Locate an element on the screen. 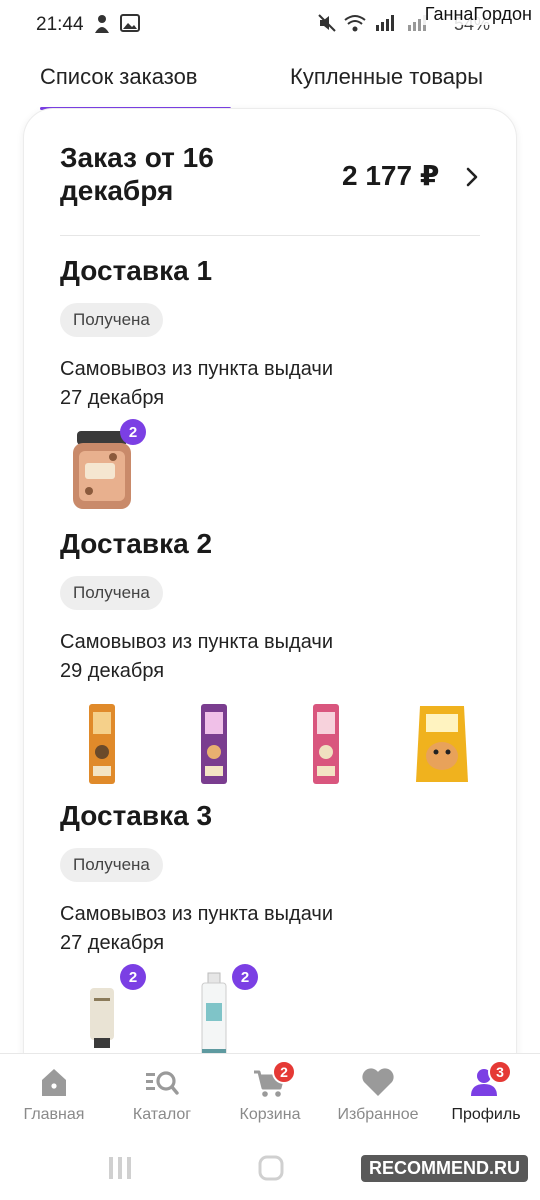  delivery-title: Доставка 3 is located at coordinates (136, 815).